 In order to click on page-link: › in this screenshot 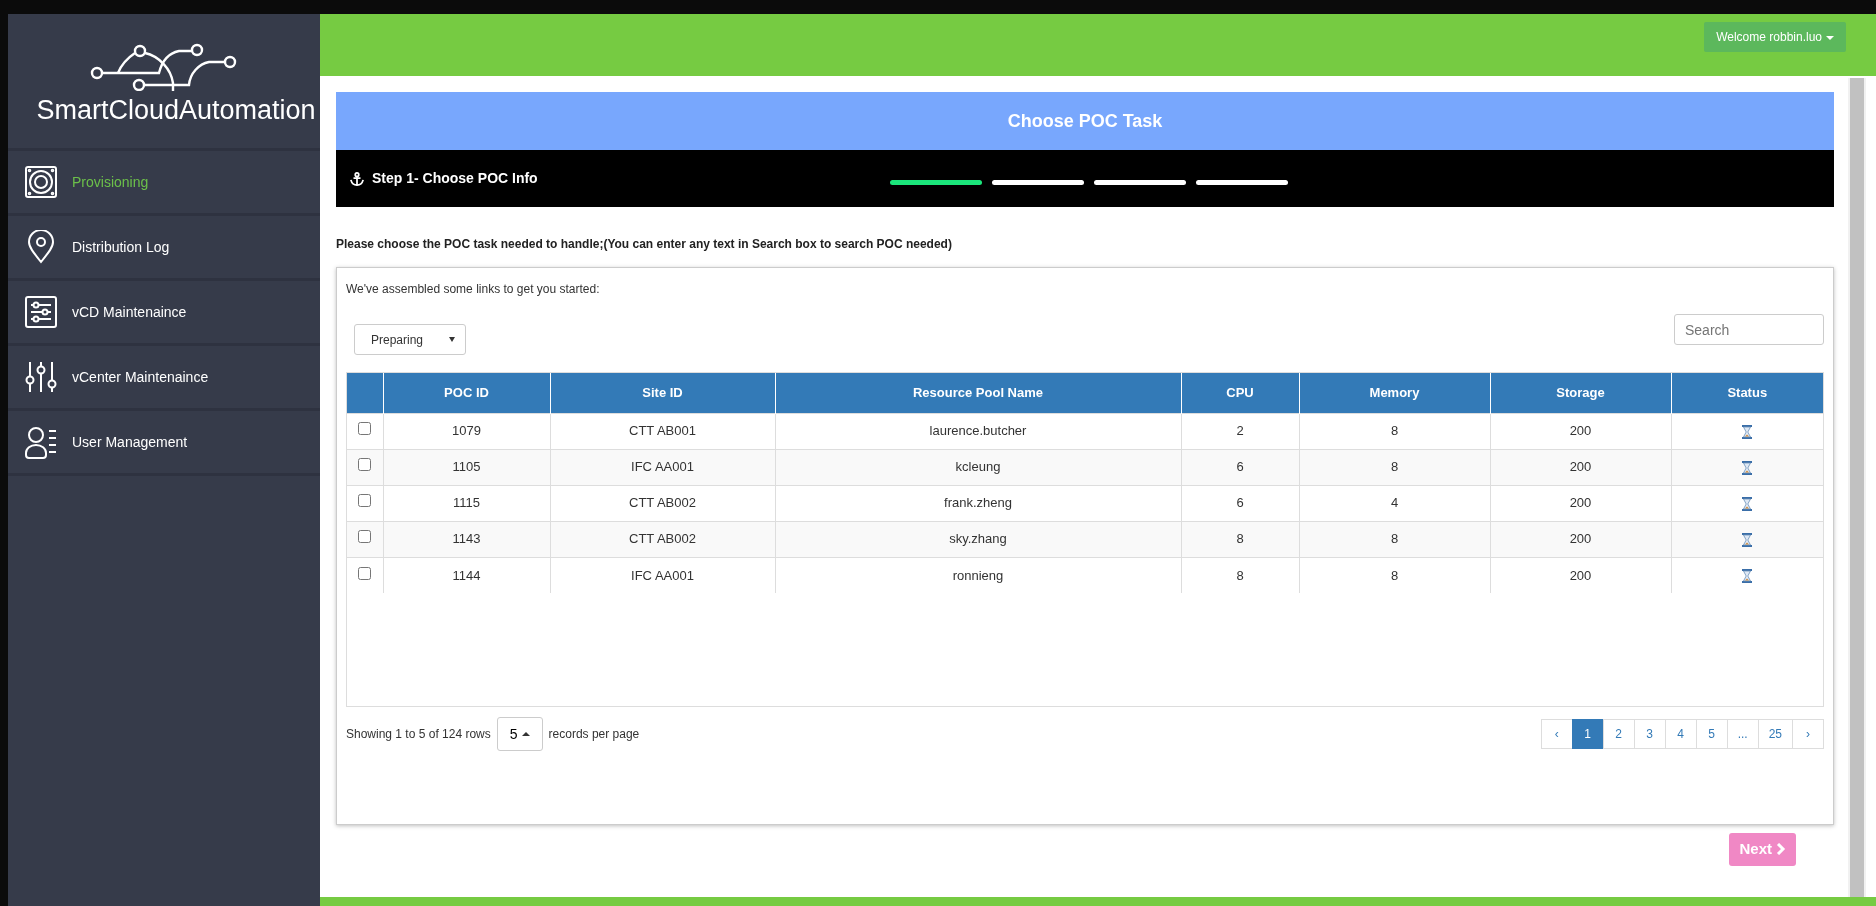, I will do `click(1808, 734)`.